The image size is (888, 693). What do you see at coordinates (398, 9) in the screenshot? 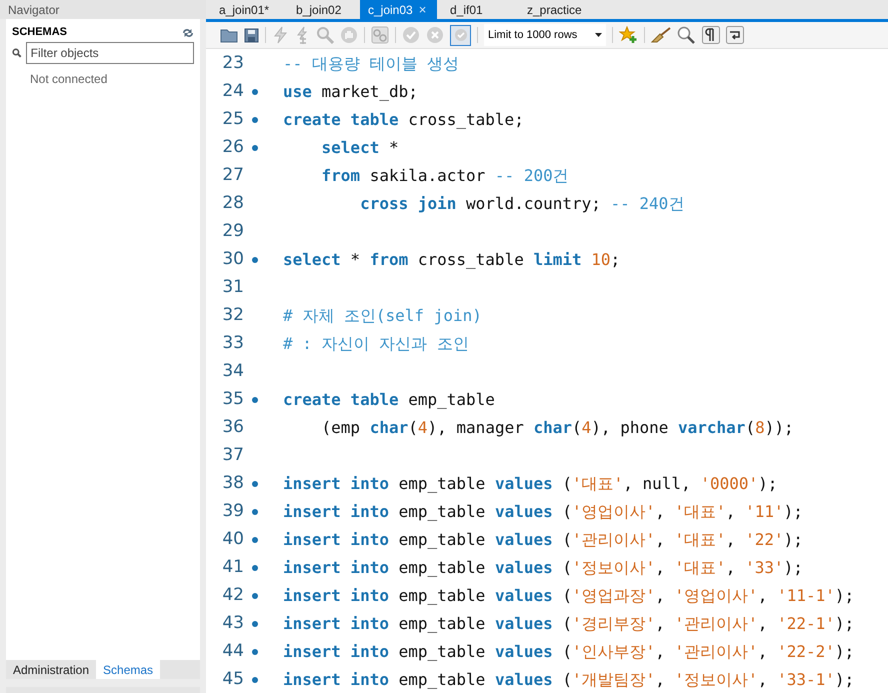
I see `editor-tab: c_join03 ×` at bounding box center [398, 9].